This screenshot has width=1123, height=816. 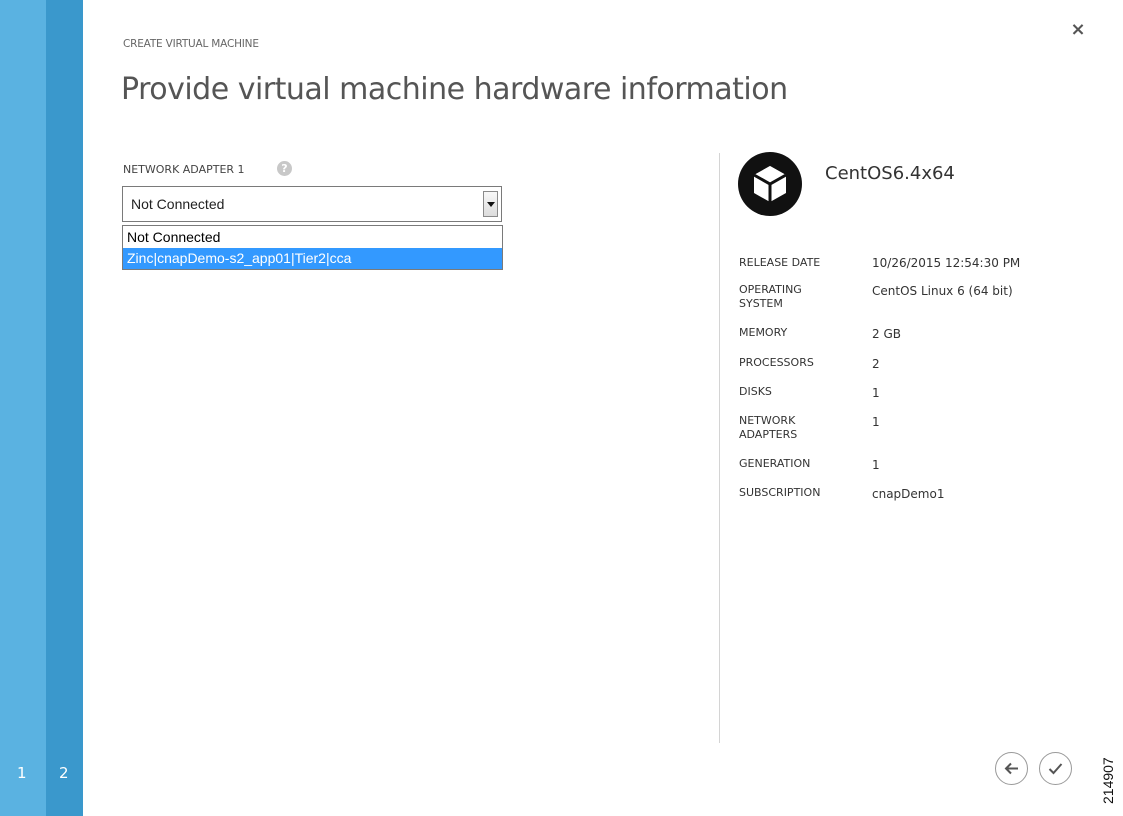 I want to click on step-2-number: 2, so click(x=64, y=773).